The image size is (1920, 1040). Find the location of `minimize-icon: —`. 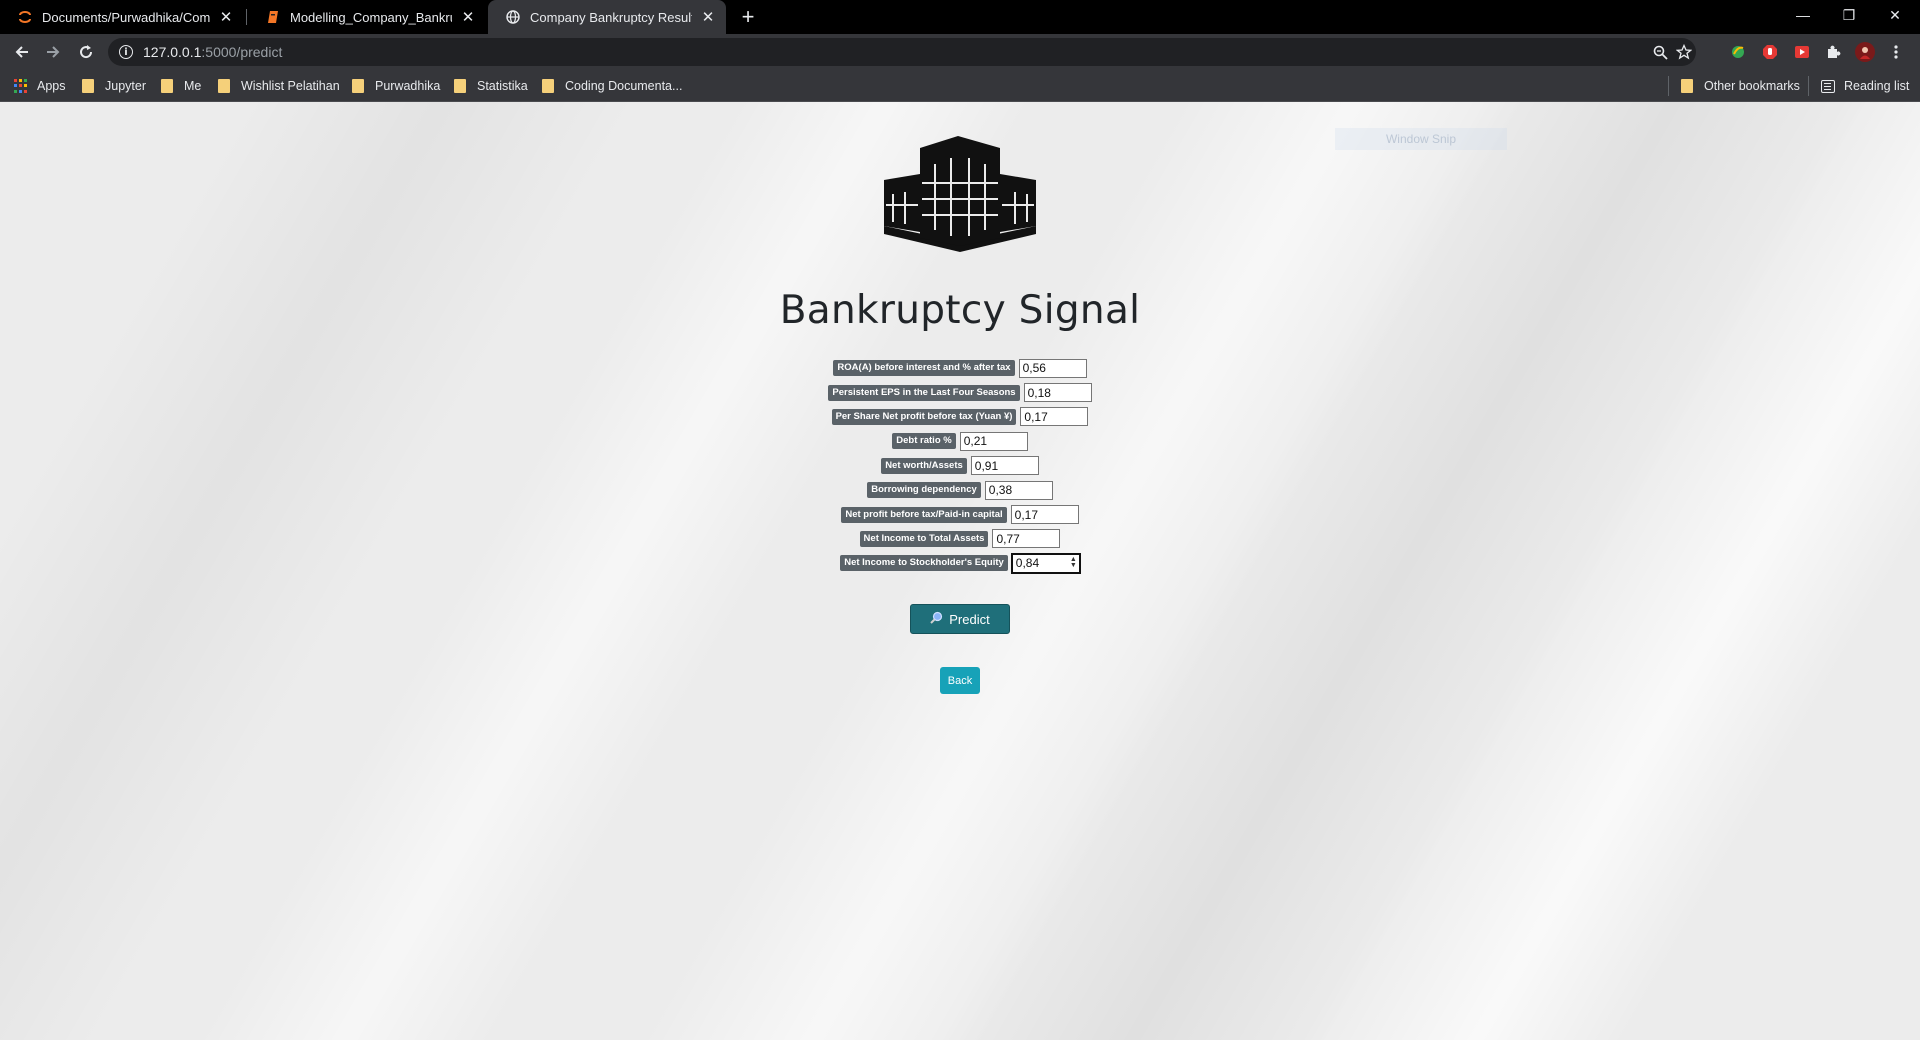

minimize-icon: — is located at coordinates (1803, 15).